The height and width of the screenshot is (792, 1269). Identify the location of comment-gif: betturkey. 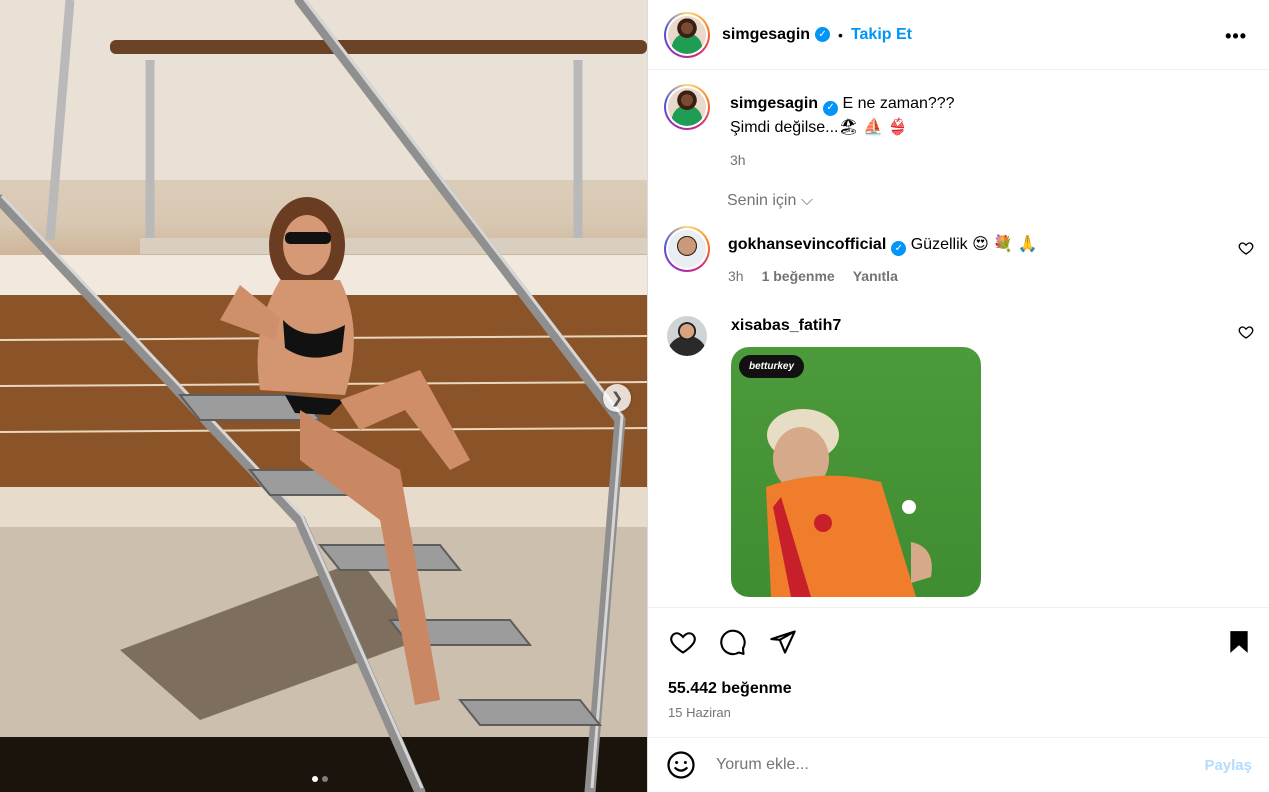
(856, 472).